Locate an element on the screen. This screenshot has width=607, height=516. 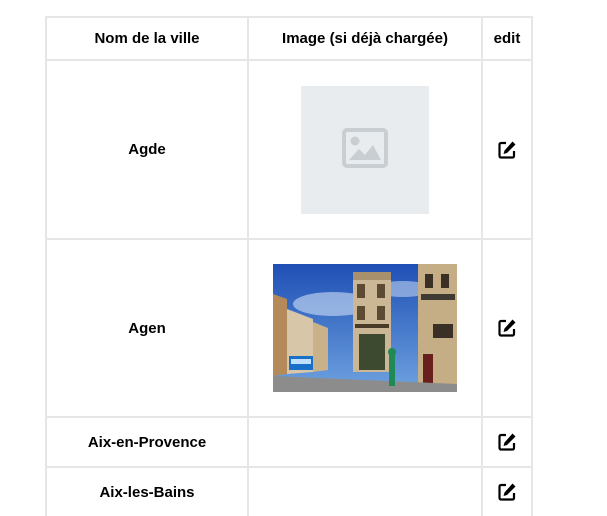
column-header-city: Nom de la ville is located at coordinates (147, 38).